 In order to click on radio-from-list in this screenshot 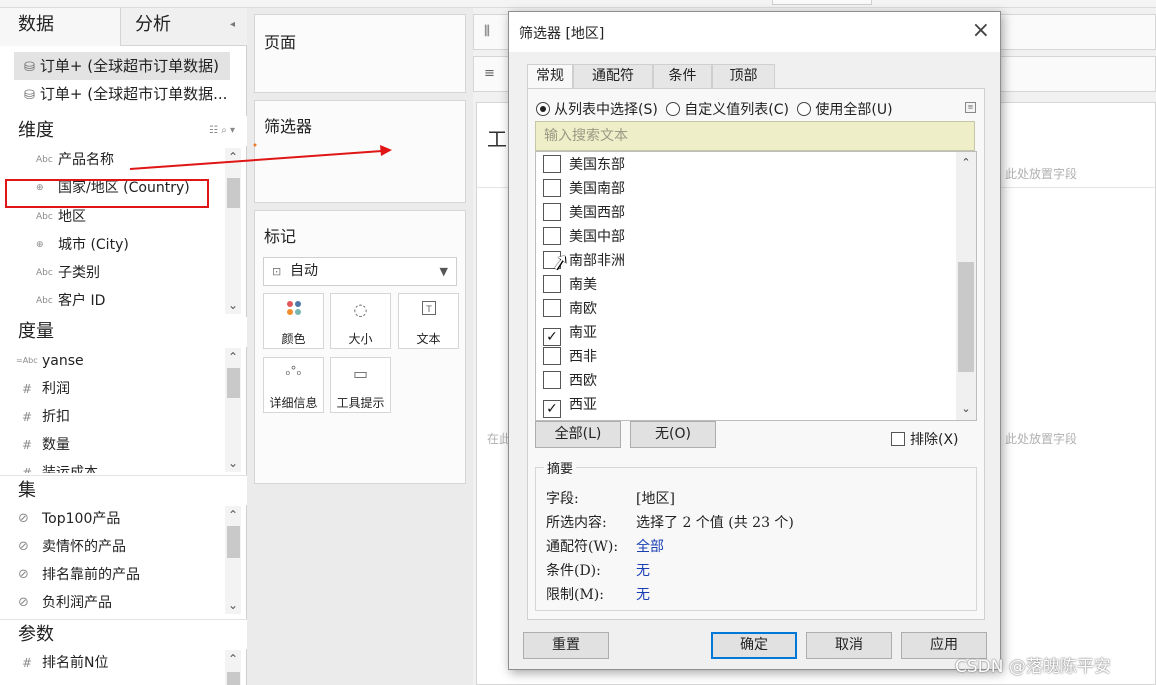, I will do `click(543, 109)`.